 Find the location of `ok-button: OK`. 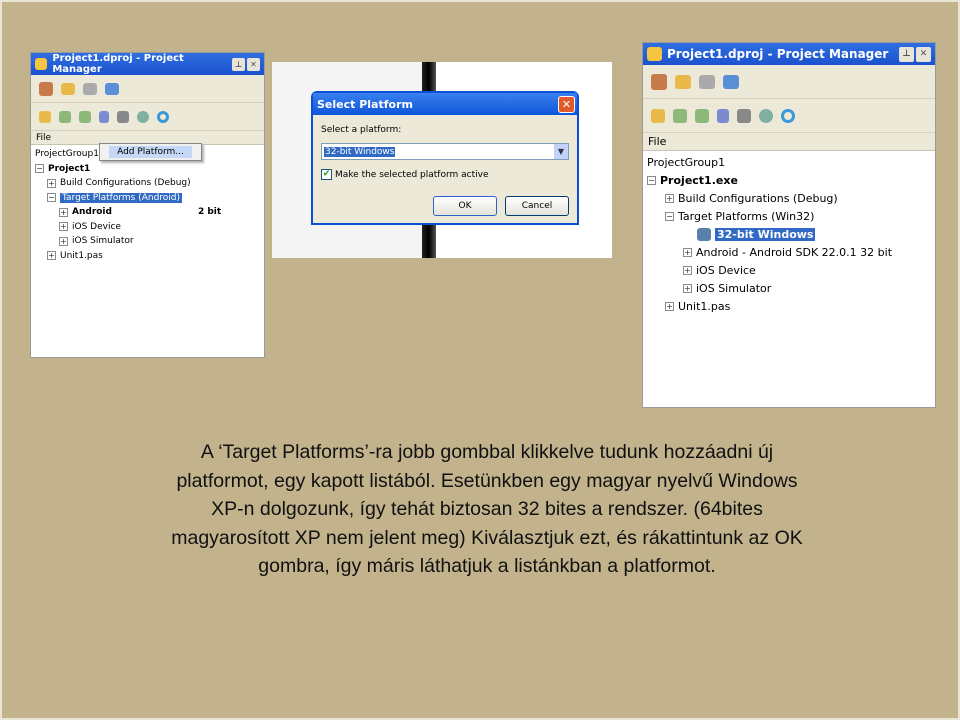

ok-button: OK is located at coordinates (465, 206).